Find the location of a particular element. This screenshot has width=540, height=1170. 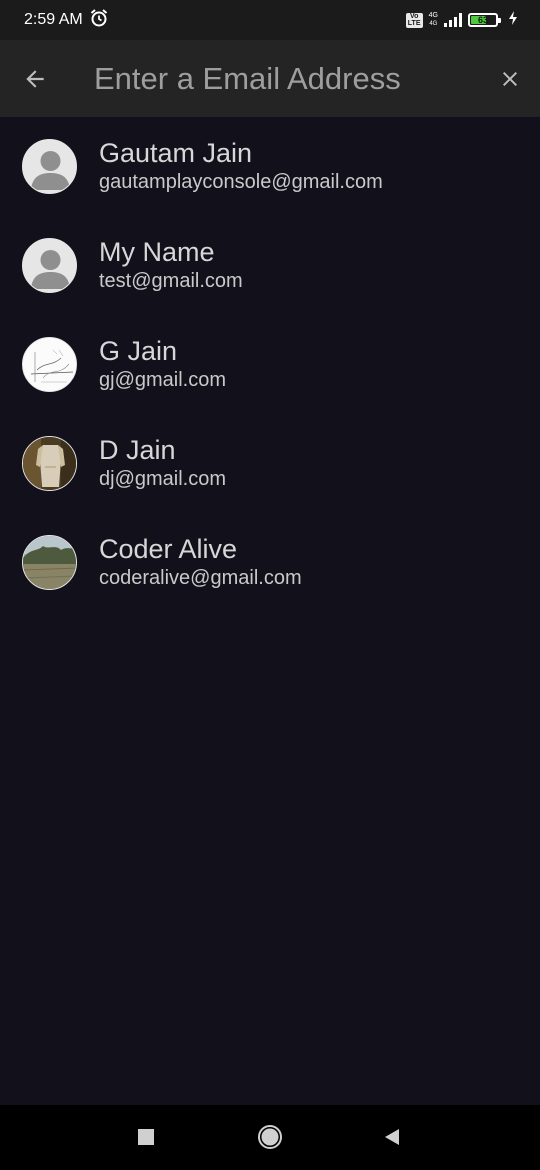

account-name: Gautam Jain is located at coordinates (176, 153).